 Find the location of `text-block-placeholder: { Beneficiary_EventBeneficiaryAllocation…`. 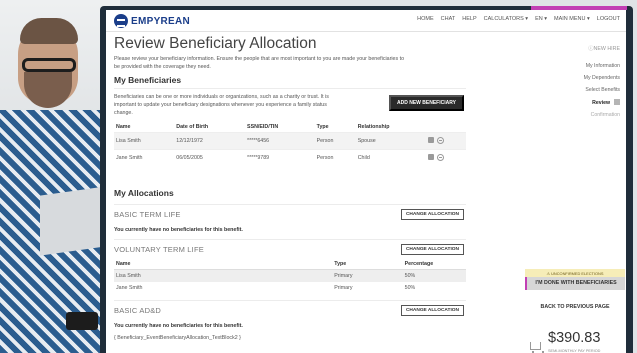

text-block-placeholder: { Beneficiary_EventBeneficiaryAllocation… is located at coordinates (177, 338).